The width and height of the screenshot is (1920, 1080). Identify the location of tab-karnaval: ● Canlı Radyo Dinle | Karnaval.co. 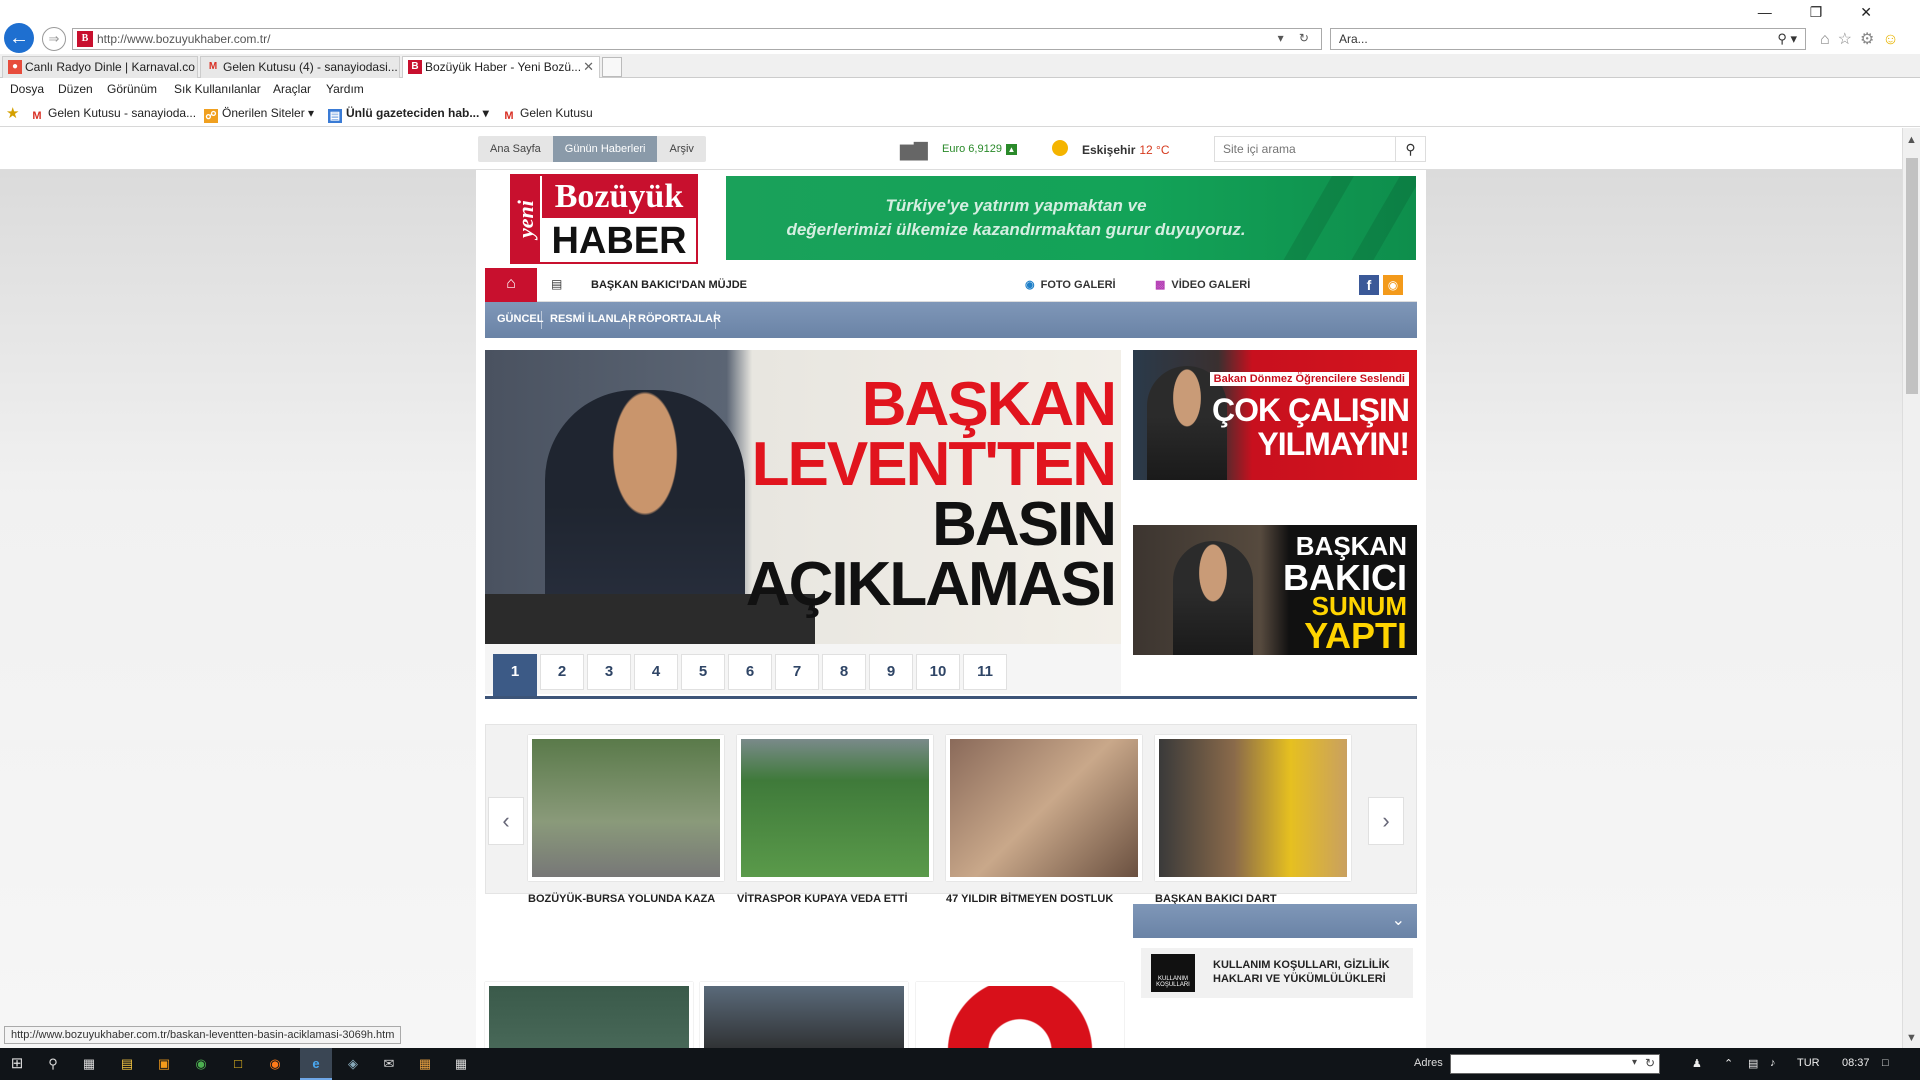
(100, 67).